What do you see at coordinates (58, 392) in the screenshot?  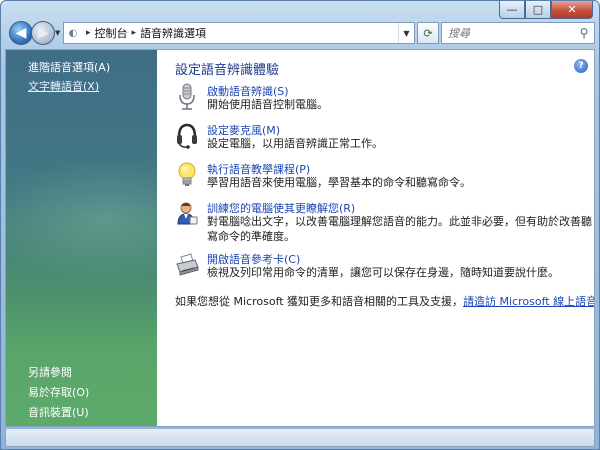 I see `sidebar-link-ease-of-access: 易於存取(O)` at bounding box center [58, 392].